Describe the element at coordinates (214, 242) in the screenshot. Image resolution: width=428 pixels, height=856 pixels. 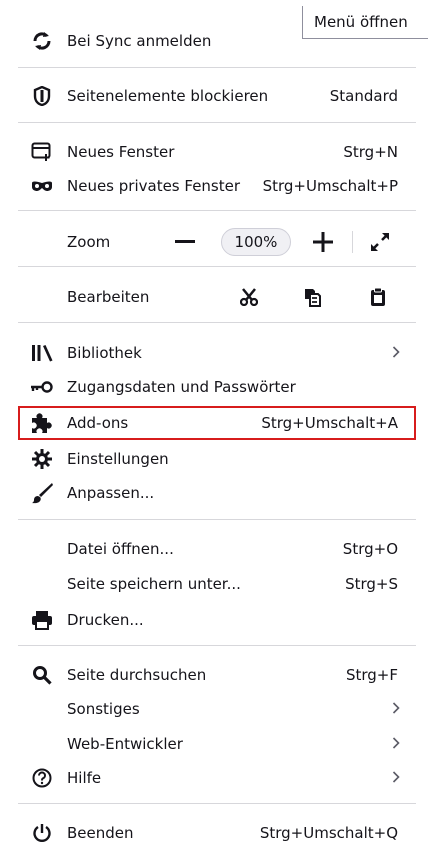
I see `menu-item-zoom: Zoom 100%` at that location.